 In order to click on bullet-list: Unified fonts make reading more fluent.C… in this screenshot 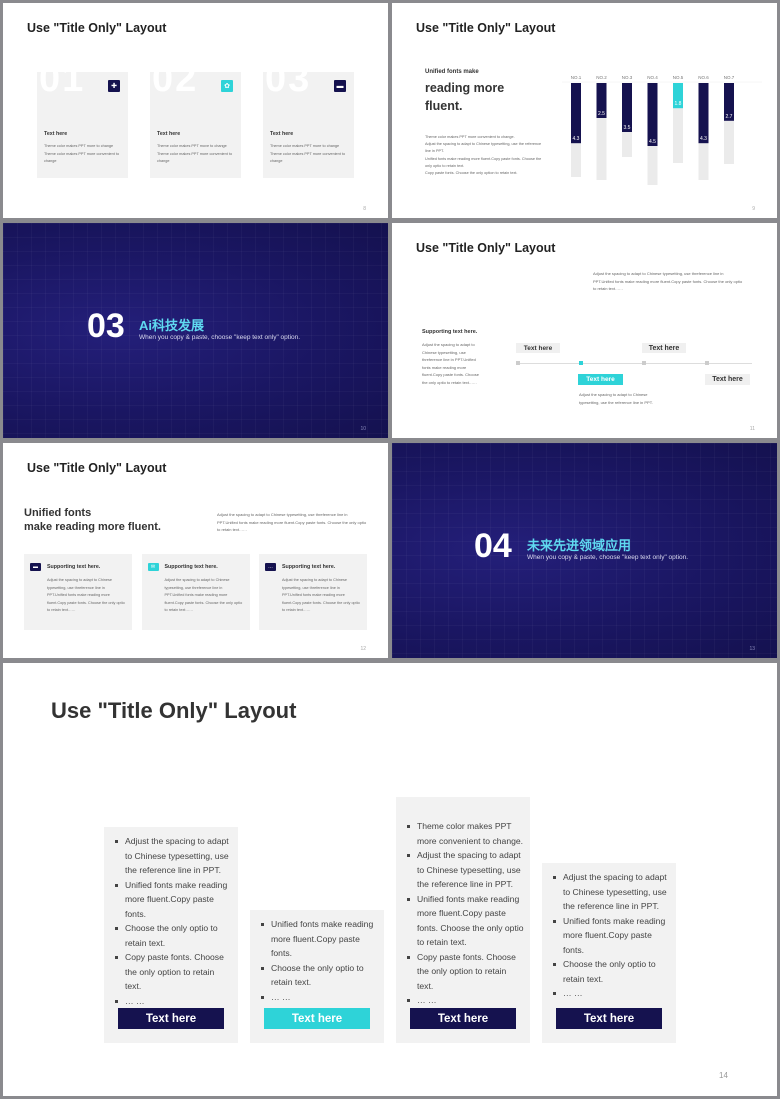, I will do `click(319, 960)`.